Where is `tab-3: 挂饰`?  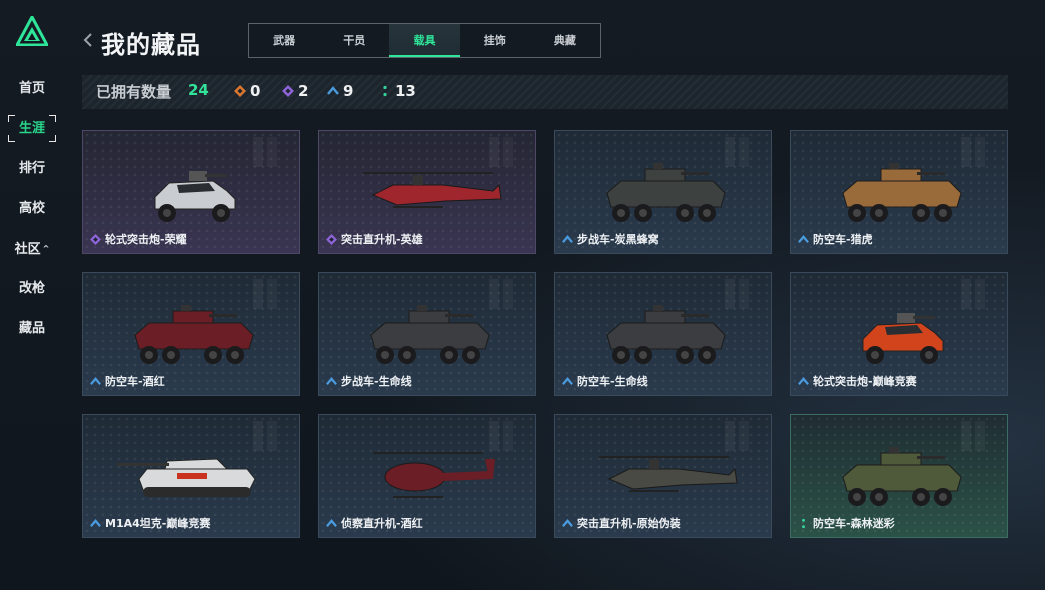 tab-3: 挂饰 is located at coordinates (495, 40).